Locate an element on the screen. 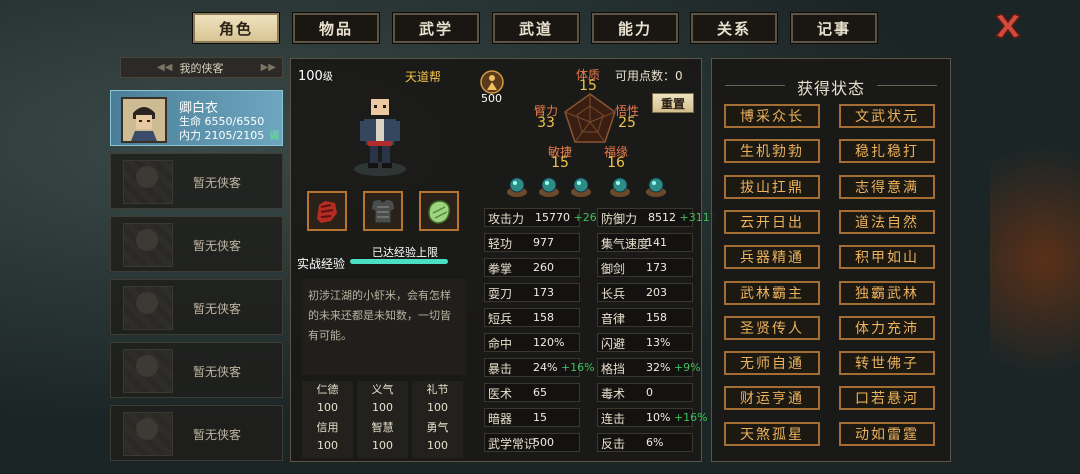  tab-martial-way: 武道 is located at coordinates (536, 28).